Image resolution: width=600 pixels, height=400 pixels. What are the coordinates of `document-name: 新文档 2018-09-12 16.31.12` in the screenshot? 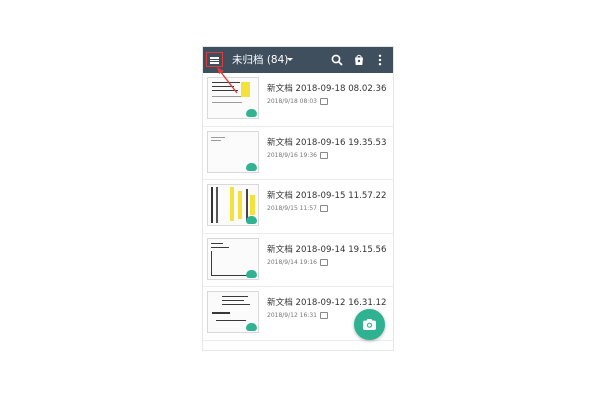 It's located at (327, 303).